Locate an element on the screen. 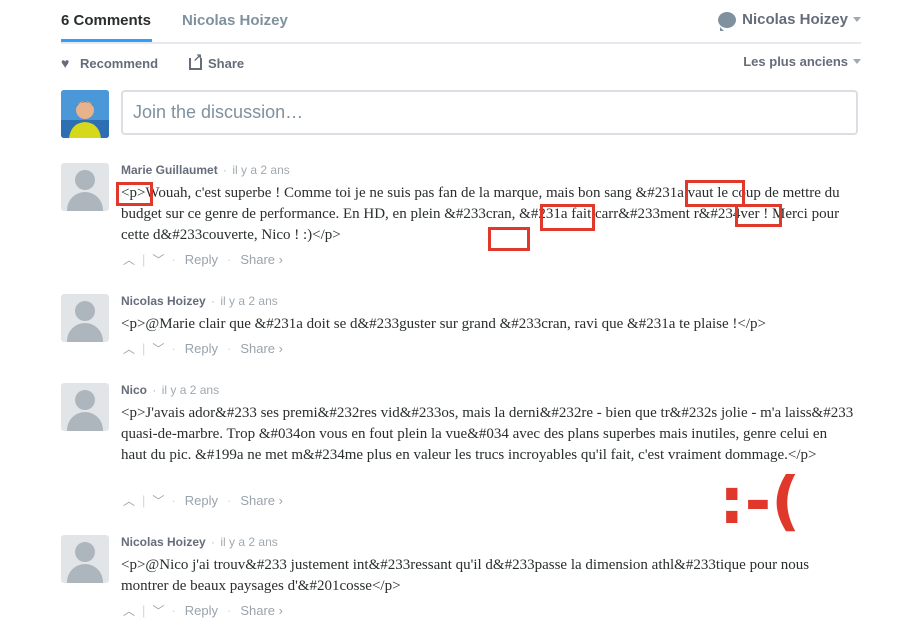  user-name: Nicolas Hoizey is located at coordinates (795, 19).